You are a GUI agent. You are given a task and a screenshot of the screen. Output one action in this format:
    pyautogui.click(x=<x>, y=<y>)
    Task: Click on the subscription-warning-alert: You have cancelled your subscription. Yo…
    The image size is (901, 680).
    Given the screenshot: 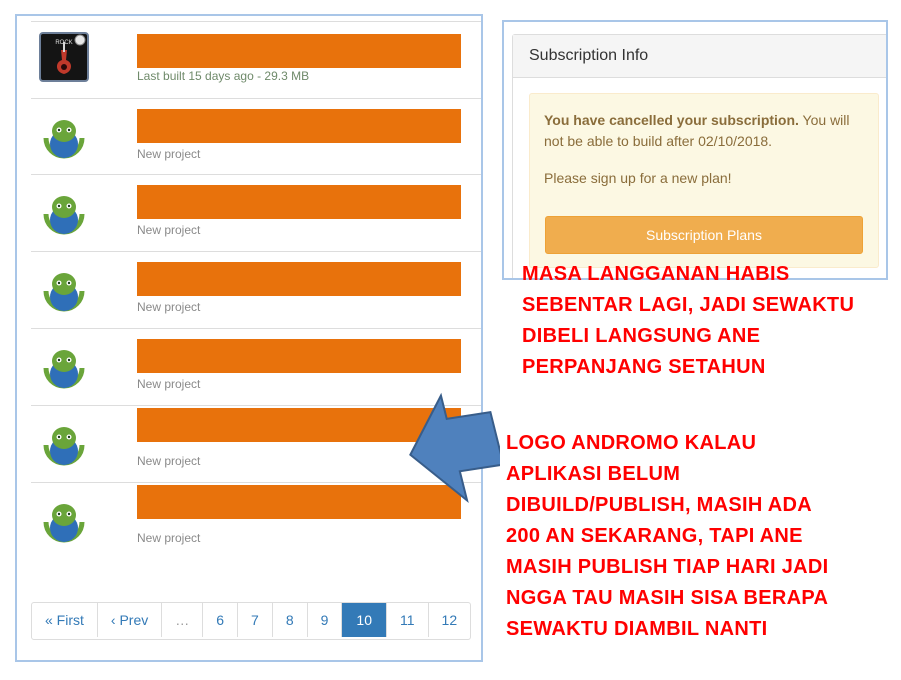 What is the action you would take?
    pyautogui.click(x=704, y=180)
    